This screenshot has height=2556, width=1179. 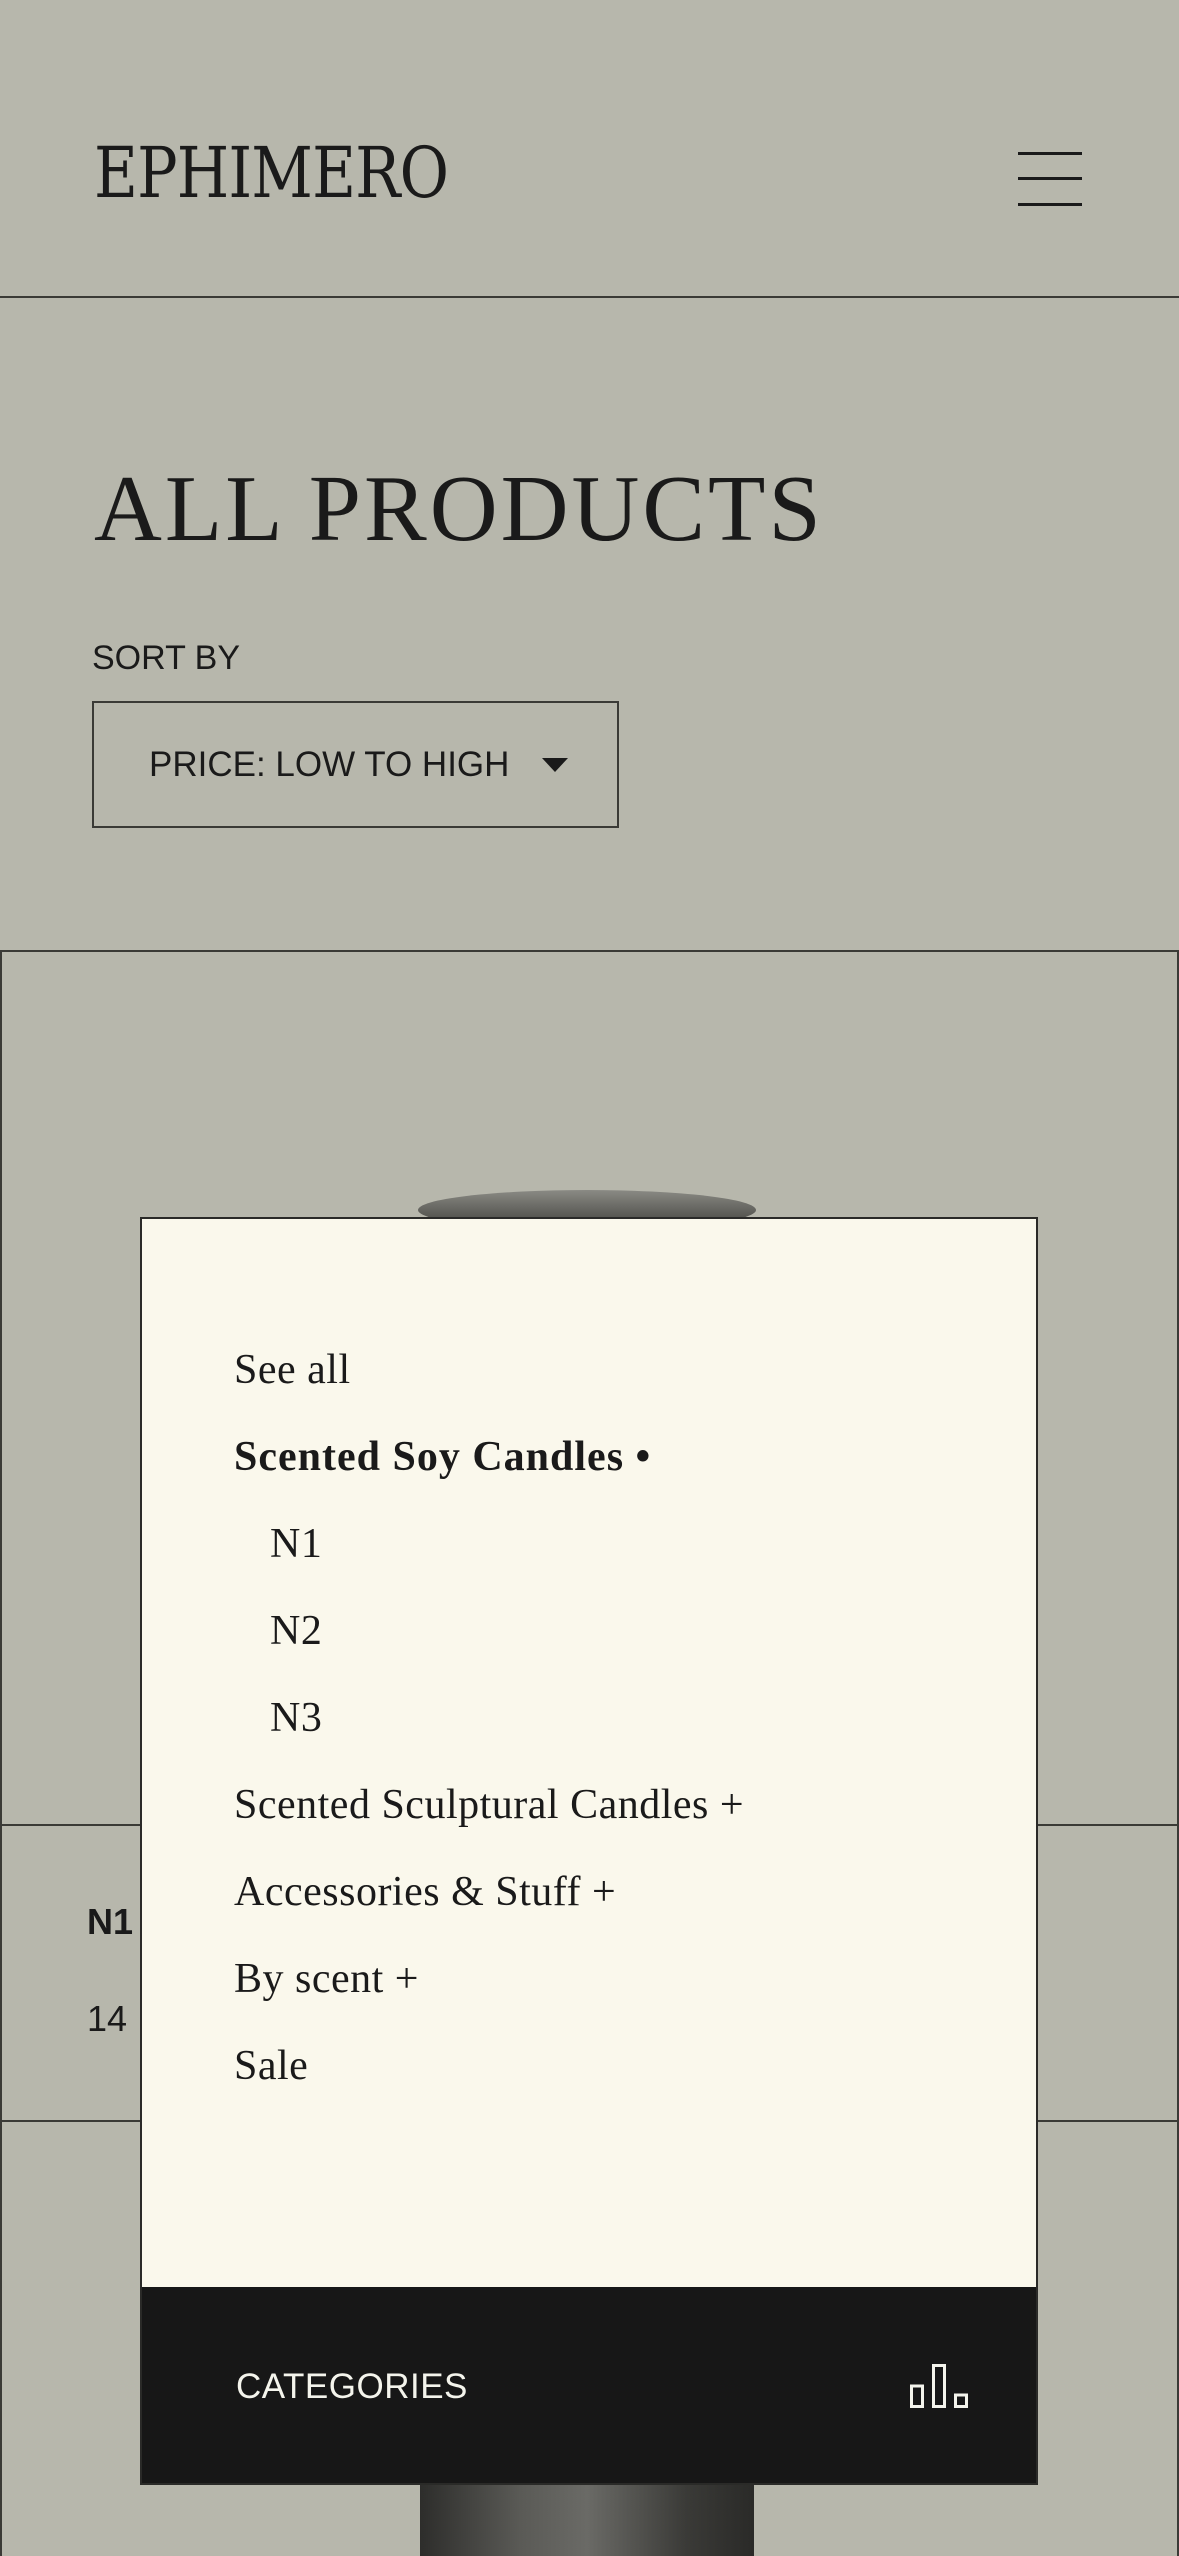 What do you see at coordinates (489, 1653) in the screenshot?
I see `category-n2: N2` at bounding box center [489, 1653].